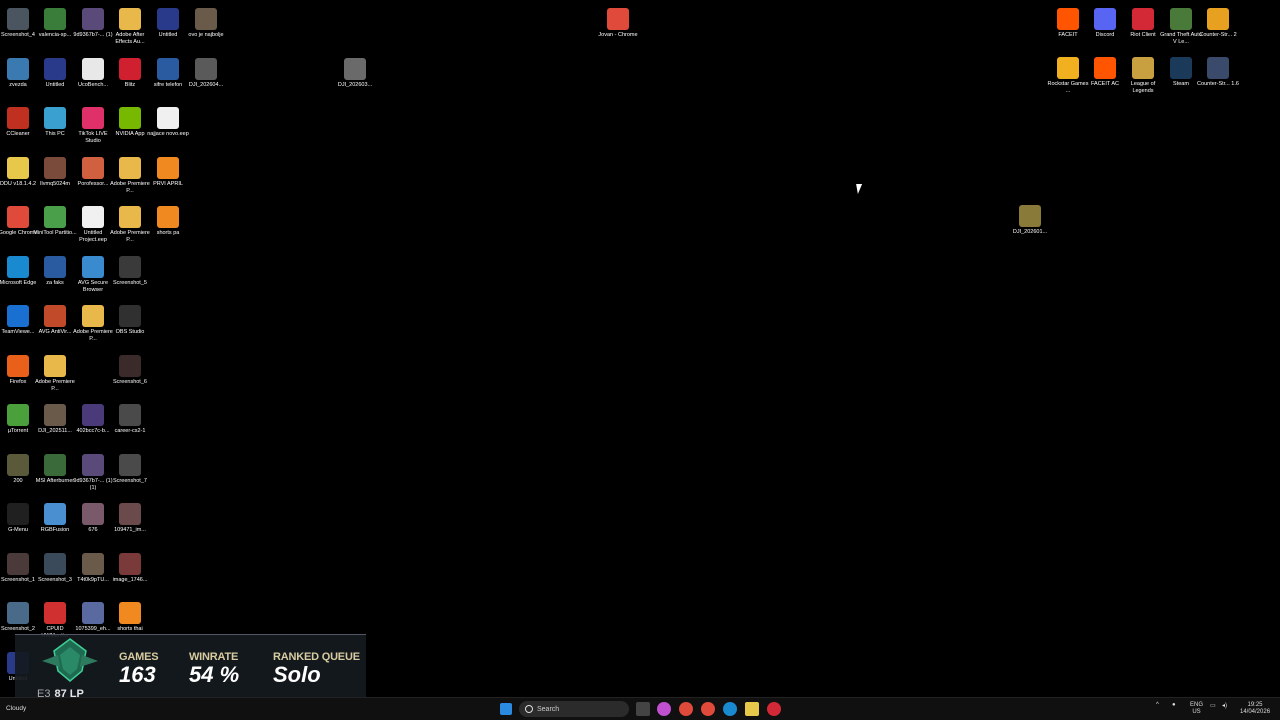  I want to click on network-icon: ▭, so click(1213, 705).